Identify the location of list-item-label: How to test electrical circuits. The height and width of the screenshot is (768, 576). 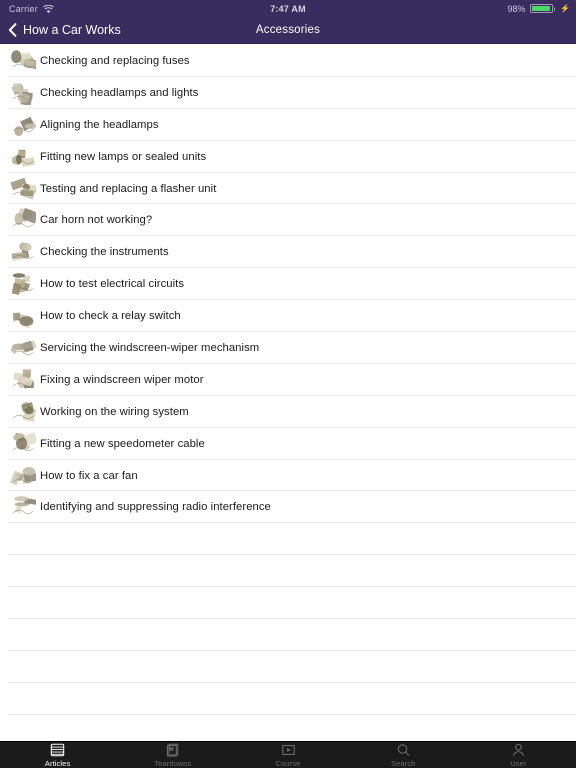
(112, 284).